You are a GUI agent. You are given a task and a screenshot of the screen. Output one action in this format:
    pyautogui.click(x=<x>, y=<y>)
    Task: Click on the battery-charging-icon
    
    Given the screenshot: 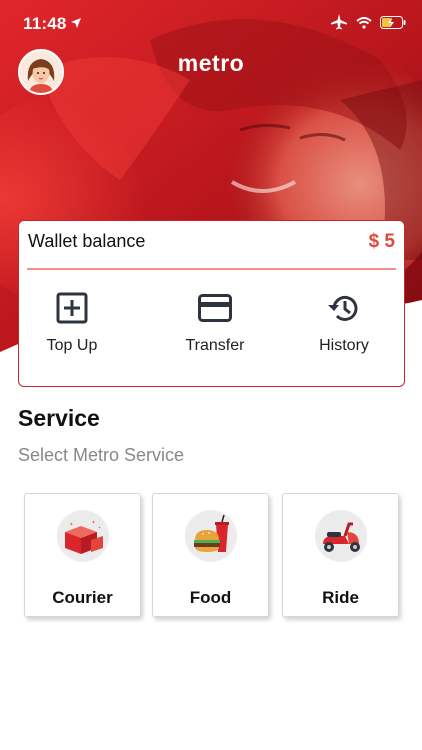 What is the action you would take?
    pyautogui.click(x=393, y=24)
    